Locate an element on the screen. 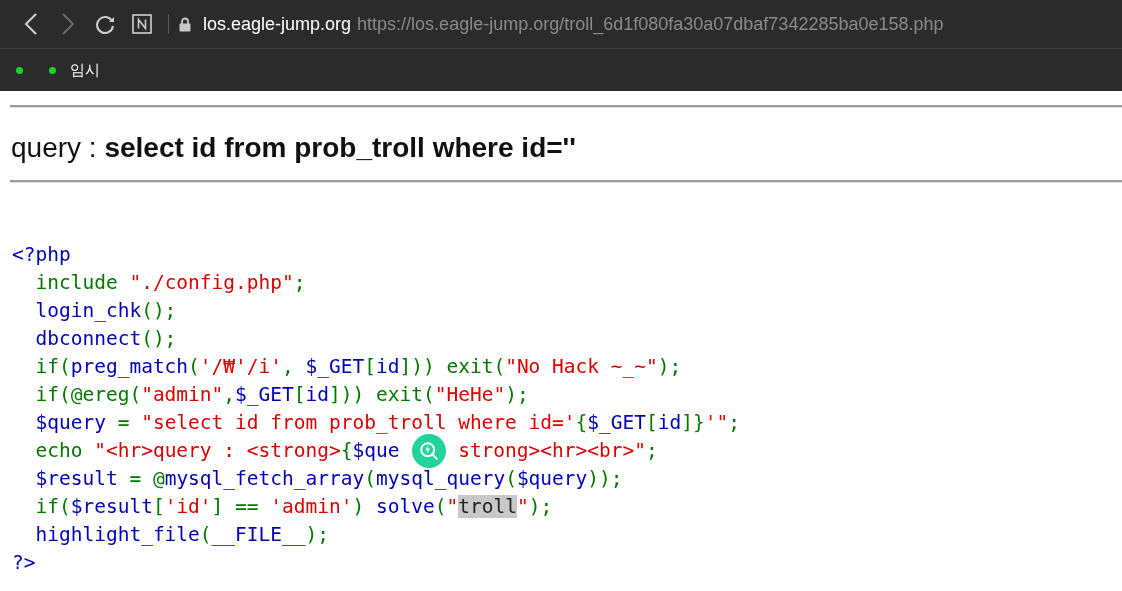 This screenshot has width=1122, height=591. code-text: __FILE__ is located at coordinates (258, 534).